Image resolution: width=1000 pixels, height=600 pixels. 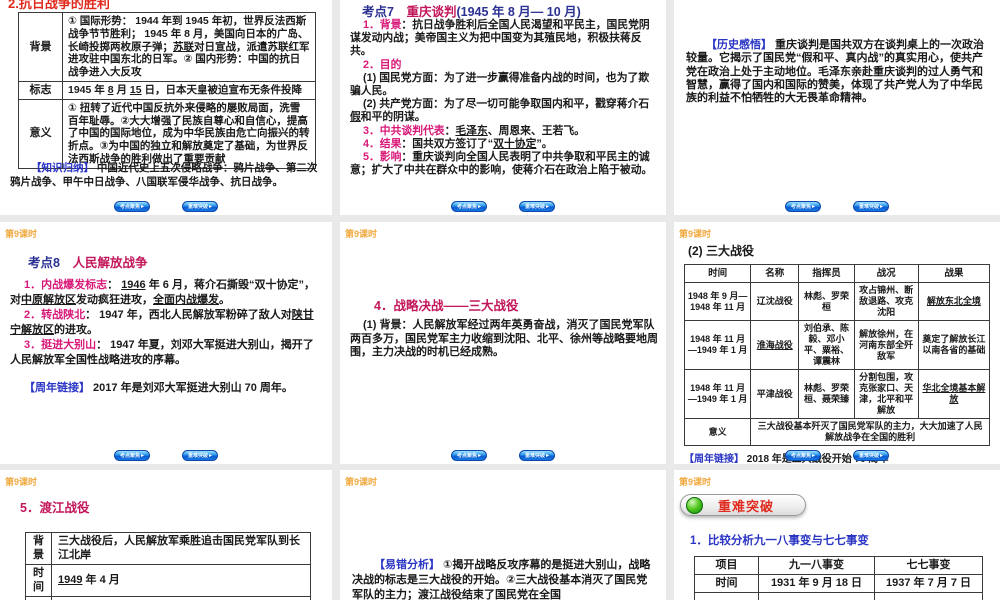 What do you see at coordinates (181, 548) in the screenshot?
I see `row-content: 三大战役后，人民解放军乘胜追击国民党军队到长江北岸` at bounding box center [181, 548].